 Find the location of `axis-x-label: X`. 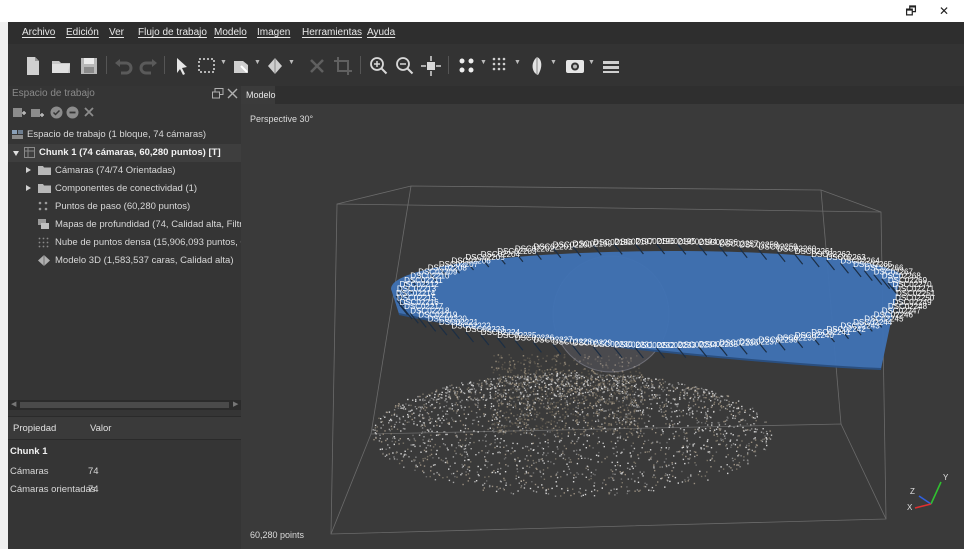

axis-x-label: X is located at coordinates (910, 507).